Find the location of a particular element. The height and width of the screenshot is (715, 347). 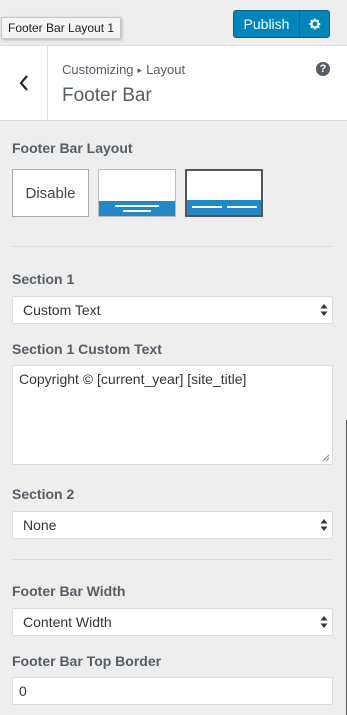

top-border-input: 0 is located at coordinates (172, 691).